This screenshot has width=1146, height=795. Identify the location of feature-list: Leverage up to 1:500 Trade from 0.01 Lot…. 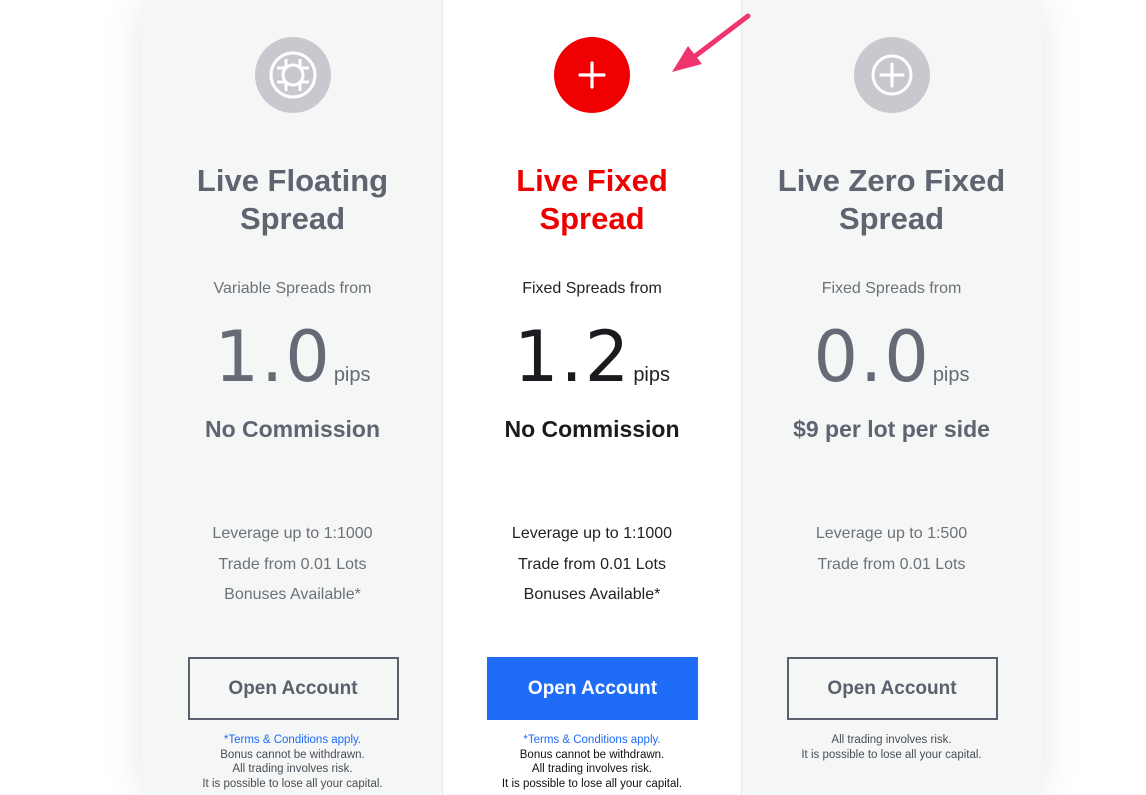
(891, 549).